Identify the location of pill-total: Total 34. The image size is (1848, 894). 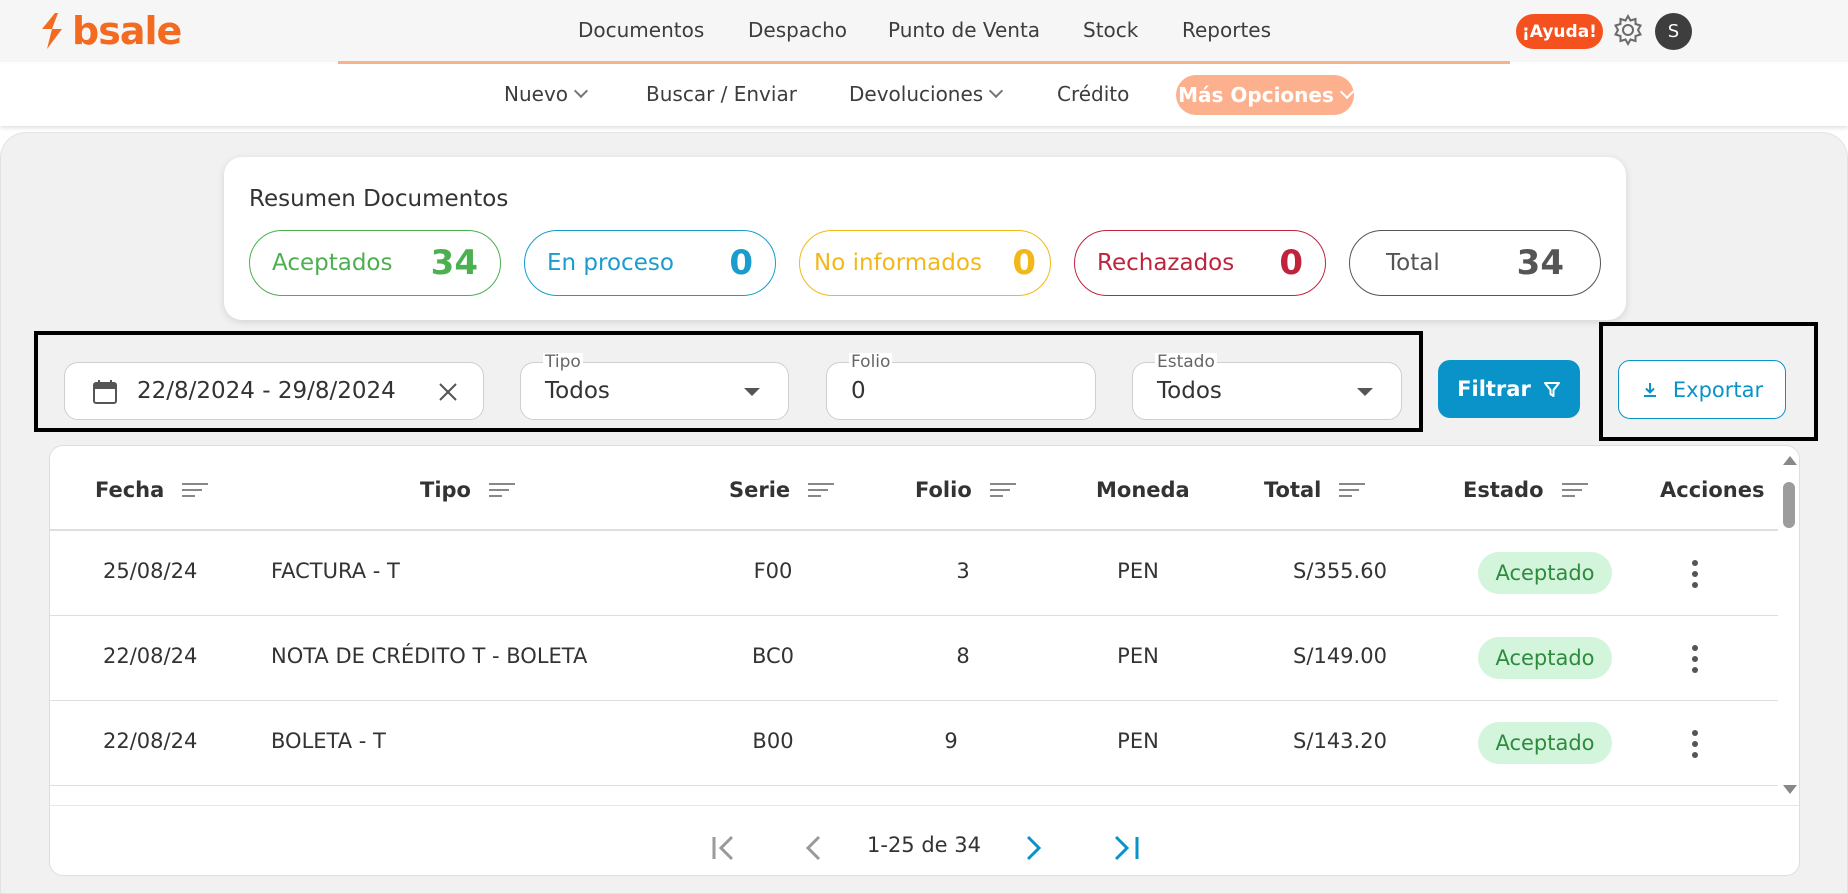
(1475, 263).